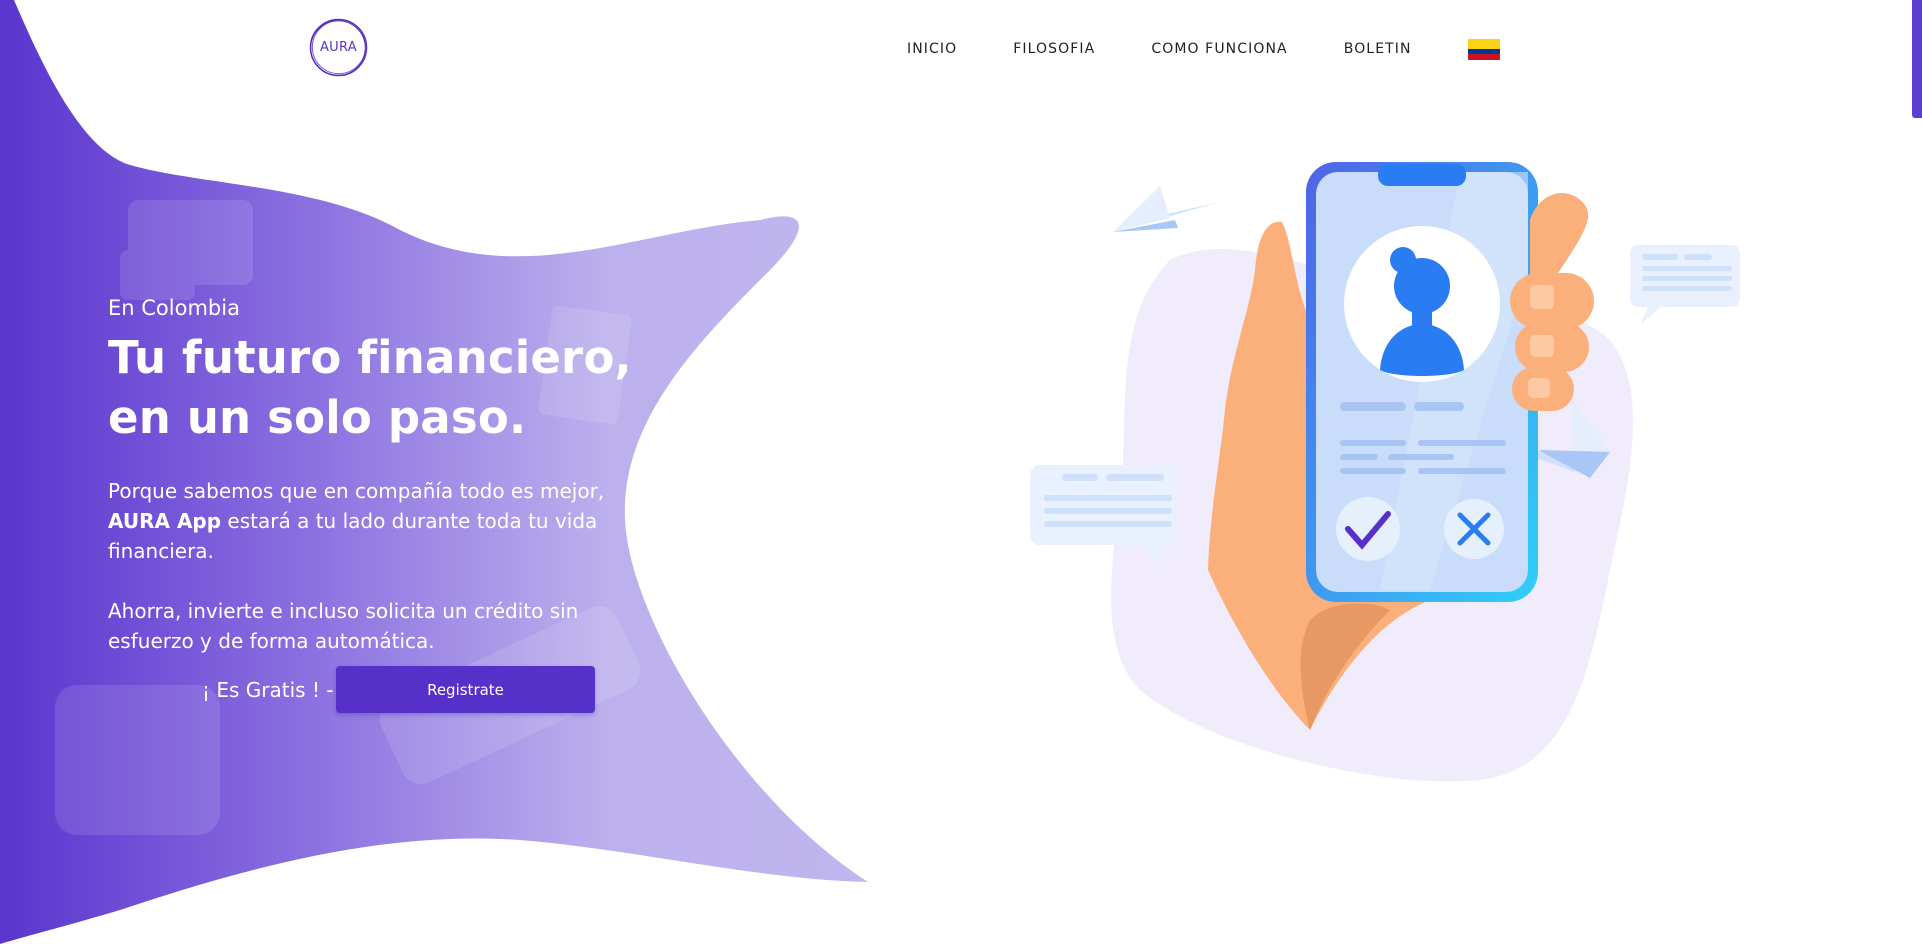  Describe the element at coordinates (1474, 529) in the screenshot. I see `close-icon` at that location.